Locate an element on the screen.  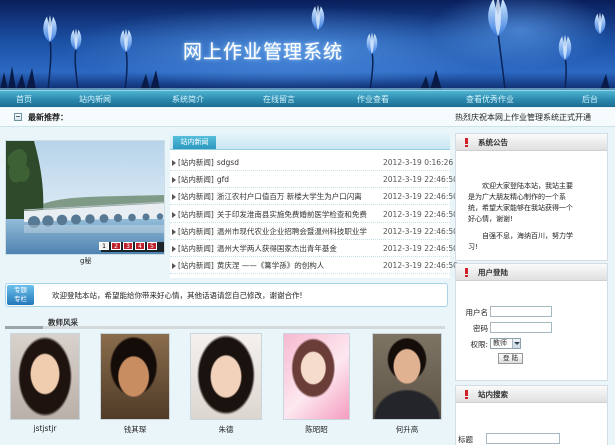
news-panel-header: 站内新闻 is located at coordinates (310, 141).